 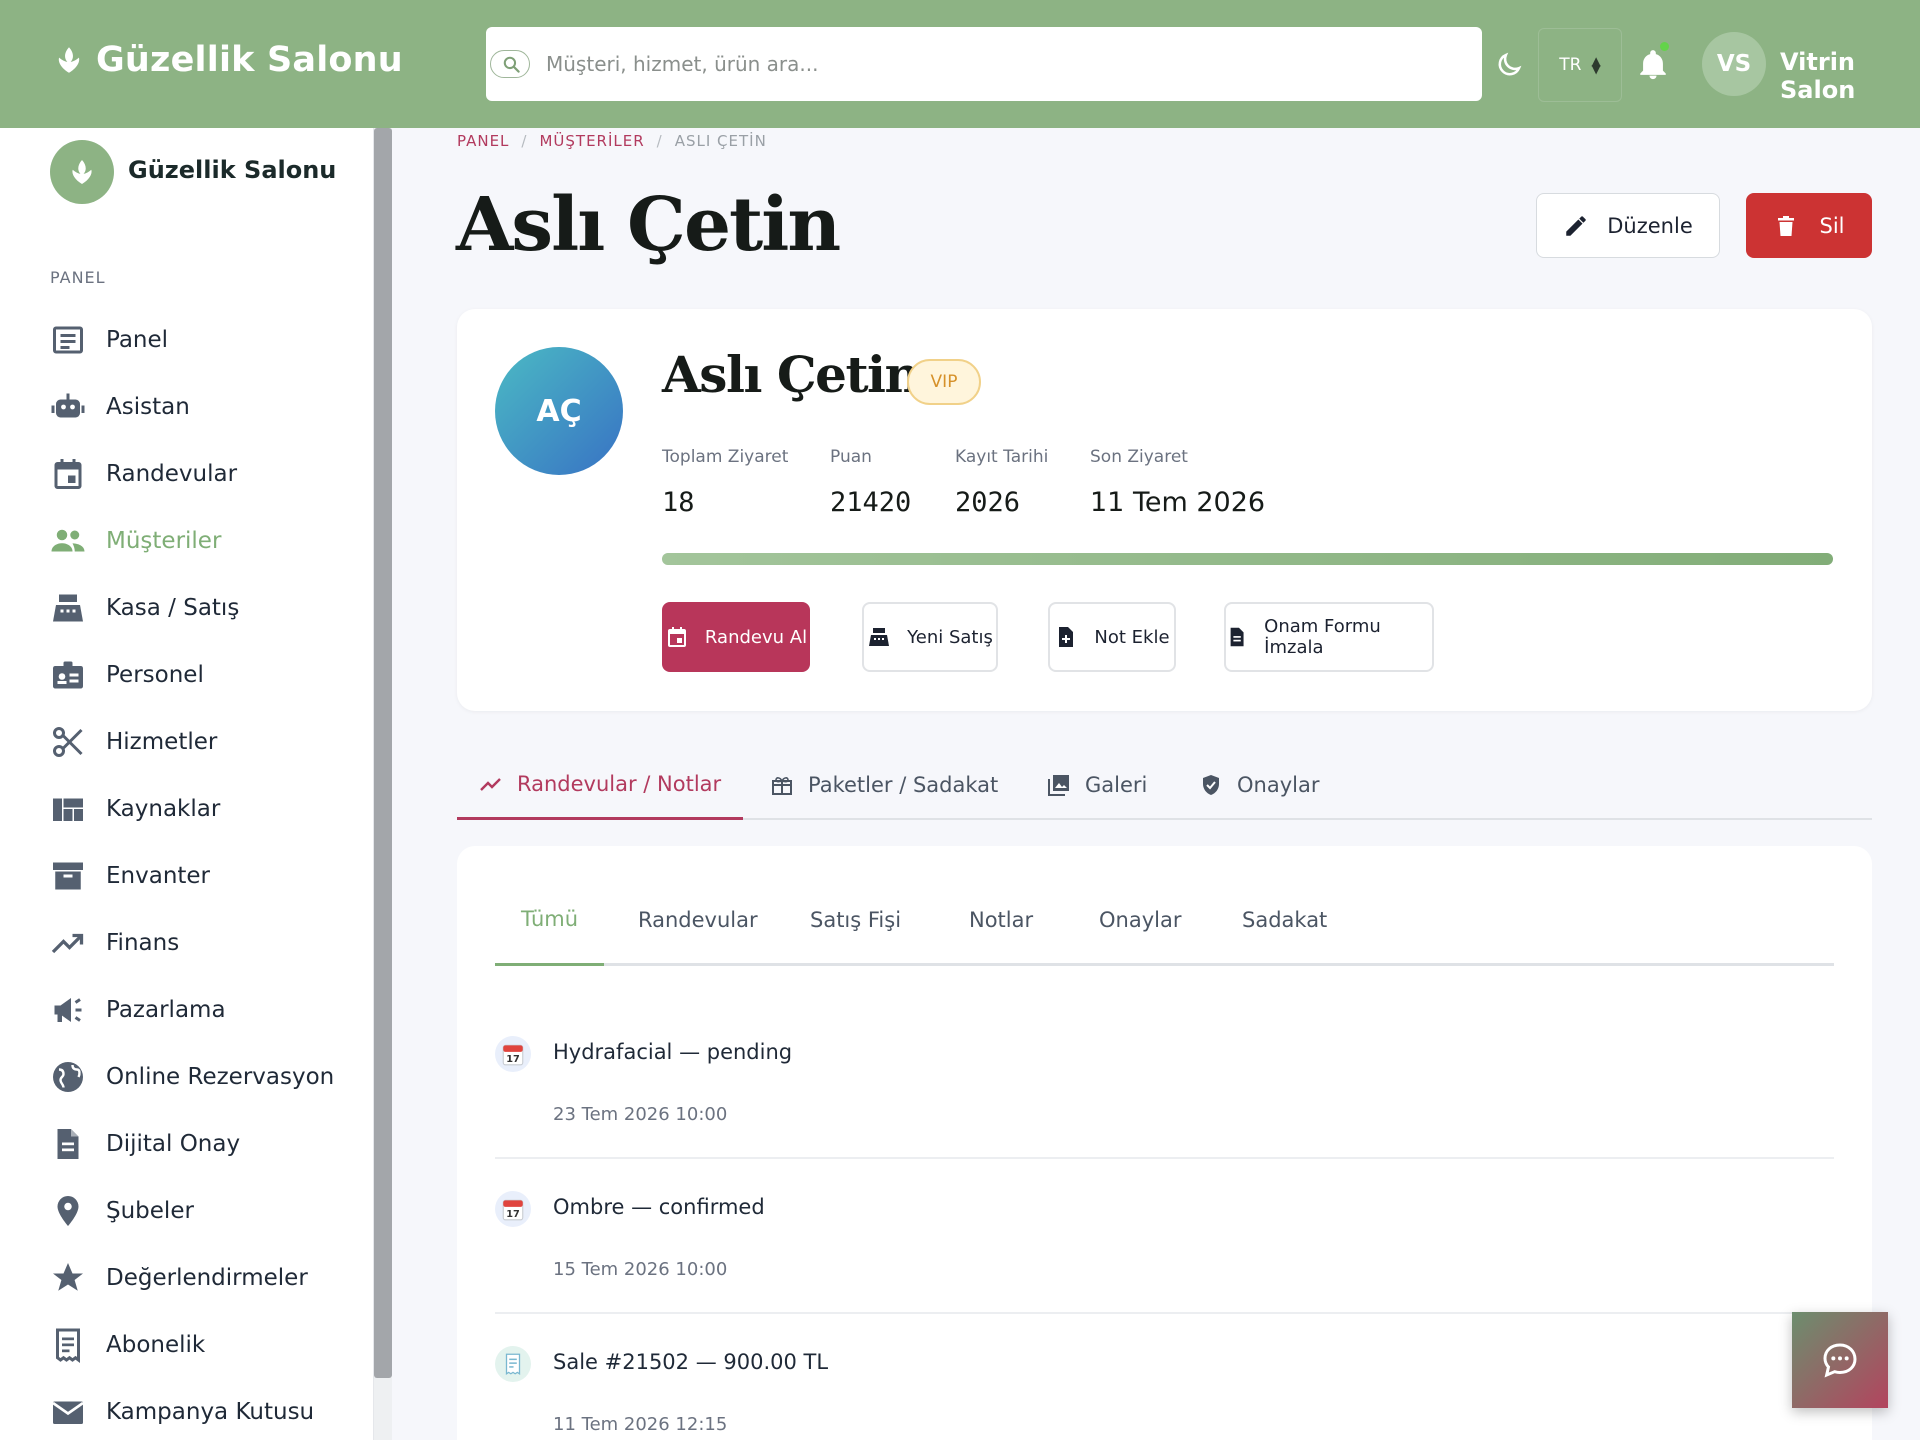 What do you see at coordinates (1329, 637) in the screenshot?
I see `sign-consent-form-button: Onam Formu İmzala` at bounding box center [1329, 637].